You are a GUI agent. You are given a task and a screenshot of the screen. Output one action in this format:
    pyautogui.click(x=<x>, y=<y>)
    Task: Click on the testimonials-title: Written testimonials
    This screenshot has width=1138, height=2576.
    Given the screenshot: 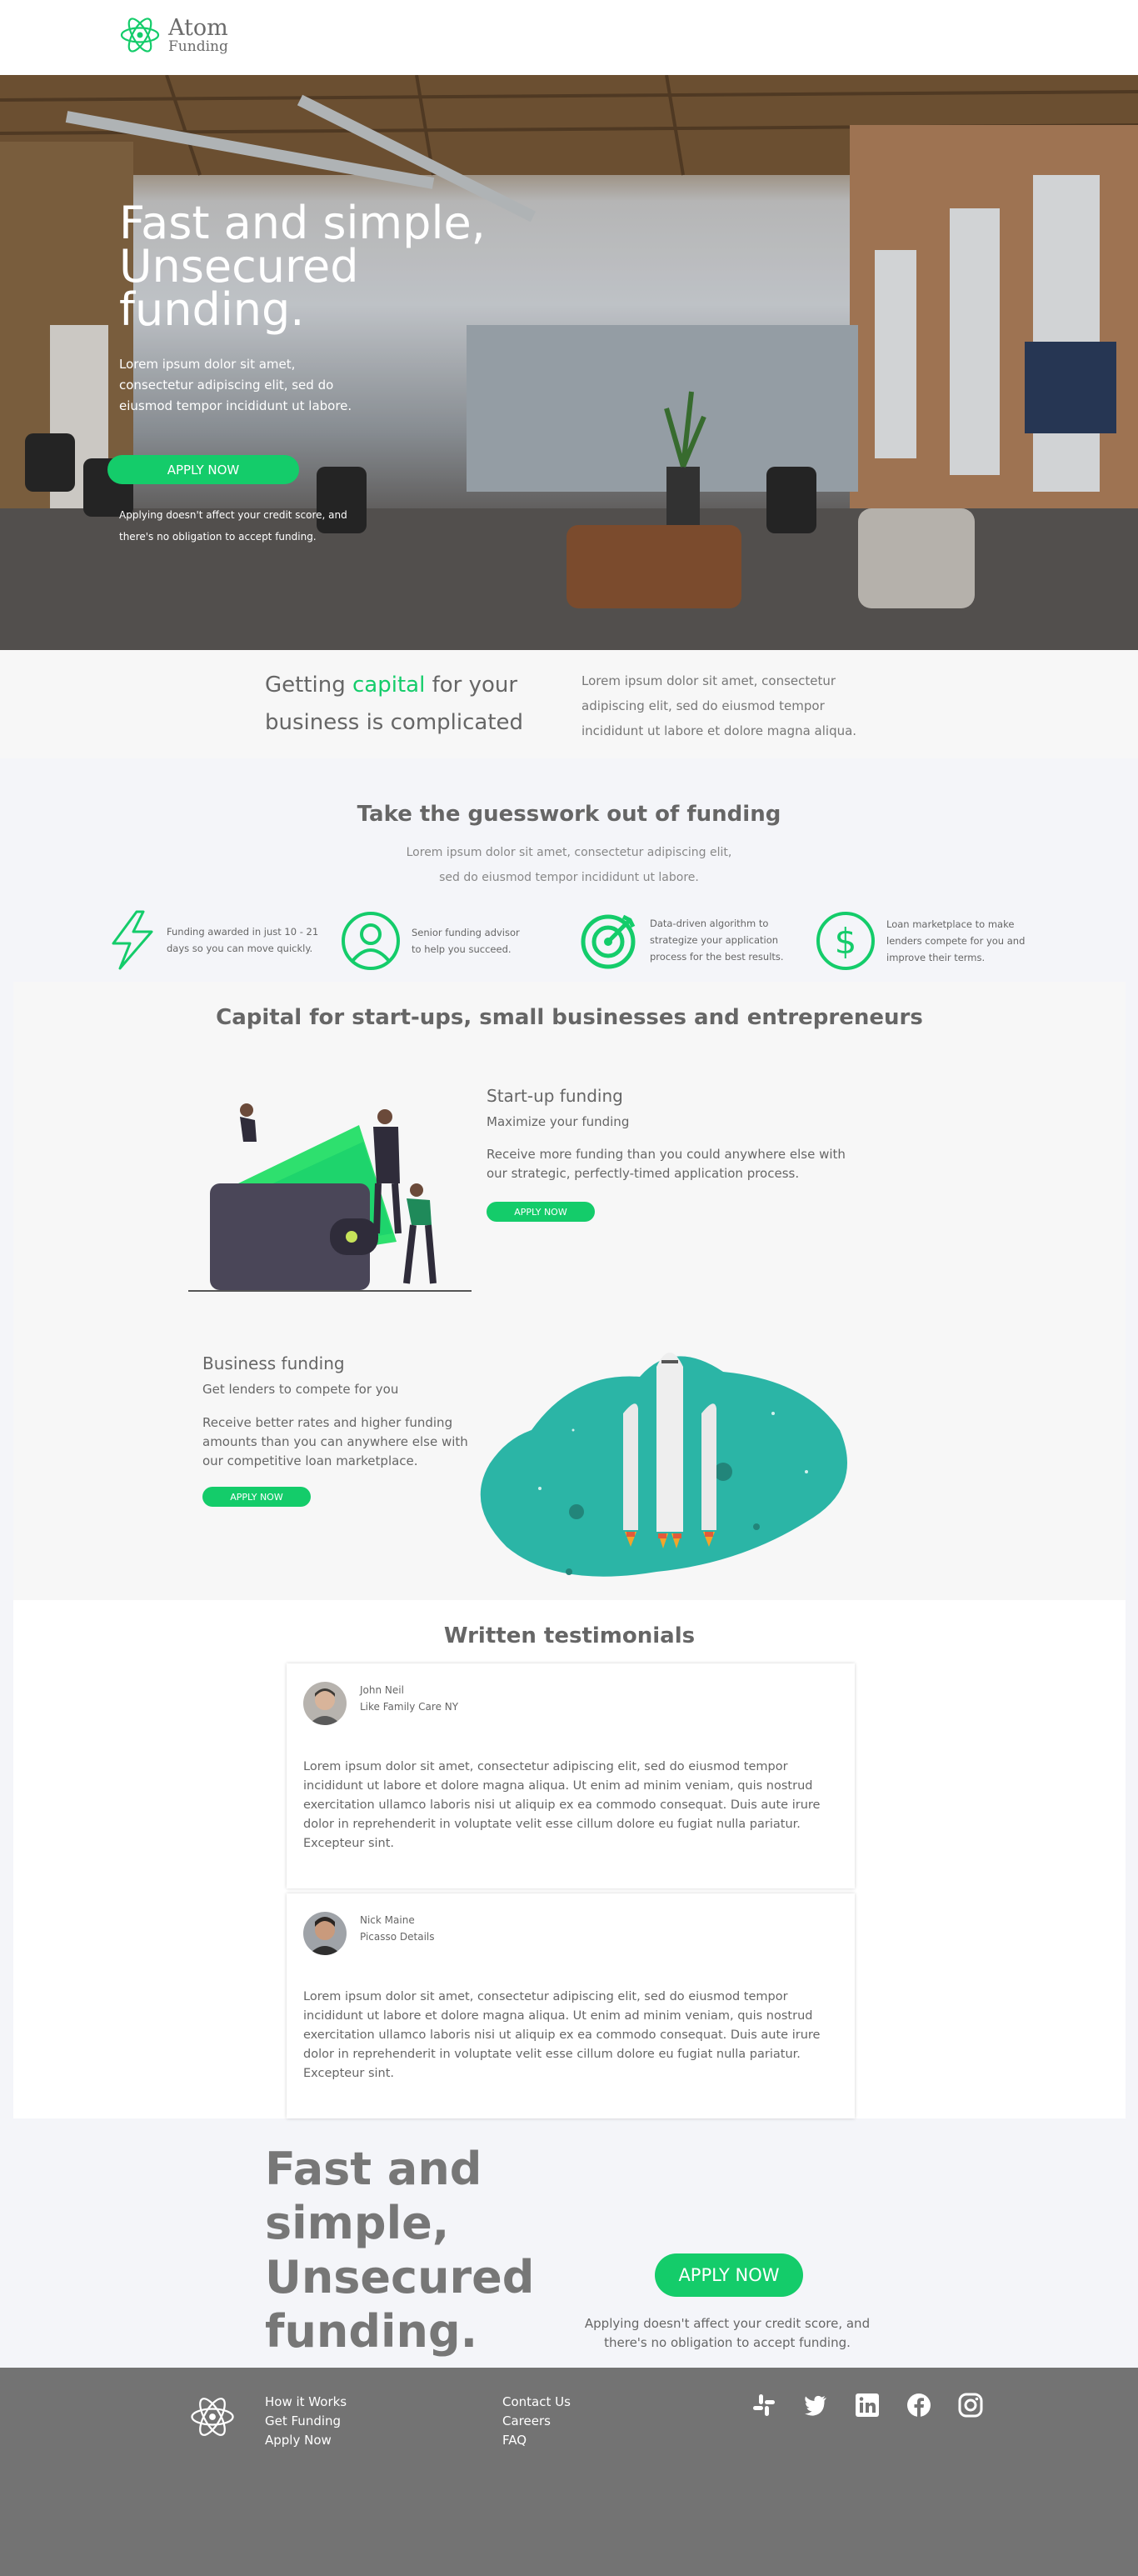 What is the action you would take?
    pyautogui.click(x=570, y=1635)
    